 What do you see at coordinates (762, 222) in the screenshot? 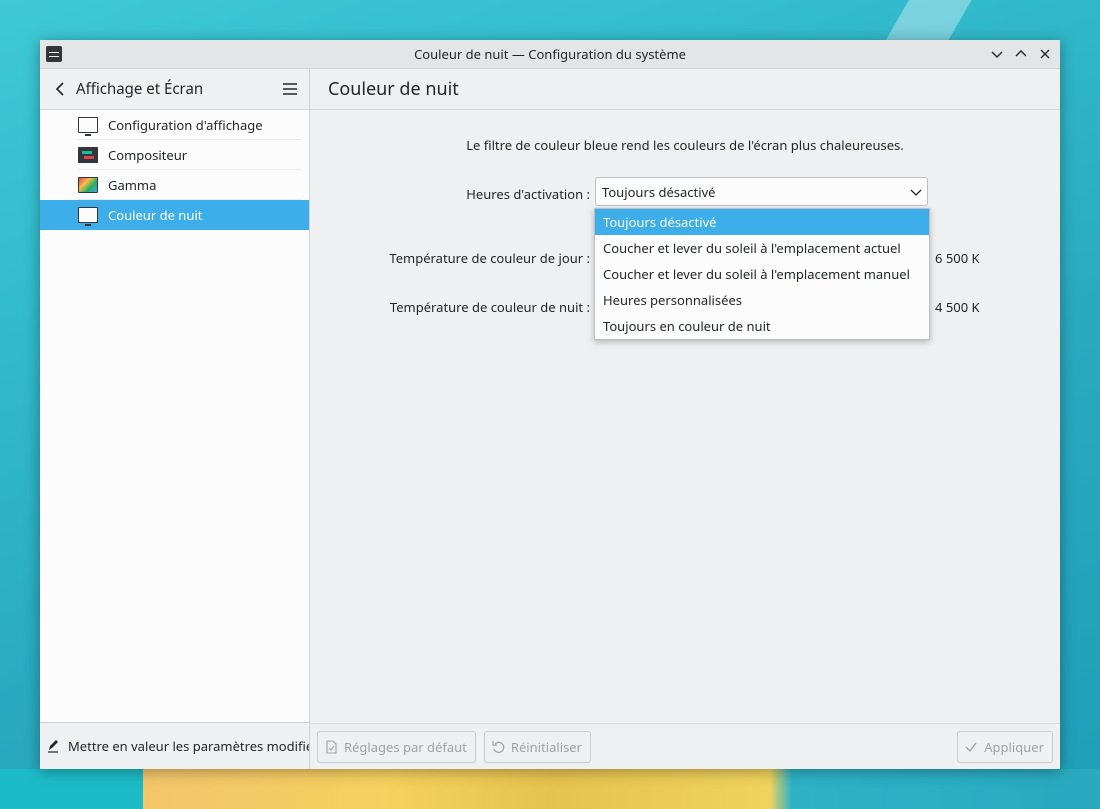
I see `dropdown-option-always-off: Toujours désactivé` at bounding box center [762, 222].